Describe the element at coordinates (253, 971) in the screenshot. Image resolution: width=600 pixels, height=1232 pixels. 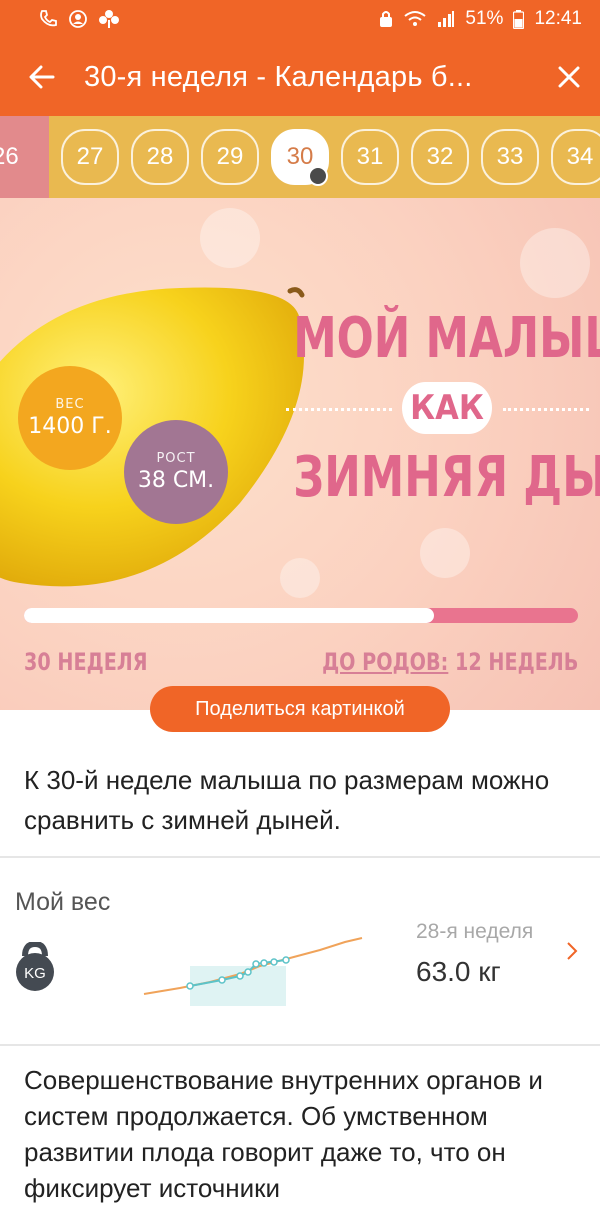
I see `weight-trend-chart` at that location.